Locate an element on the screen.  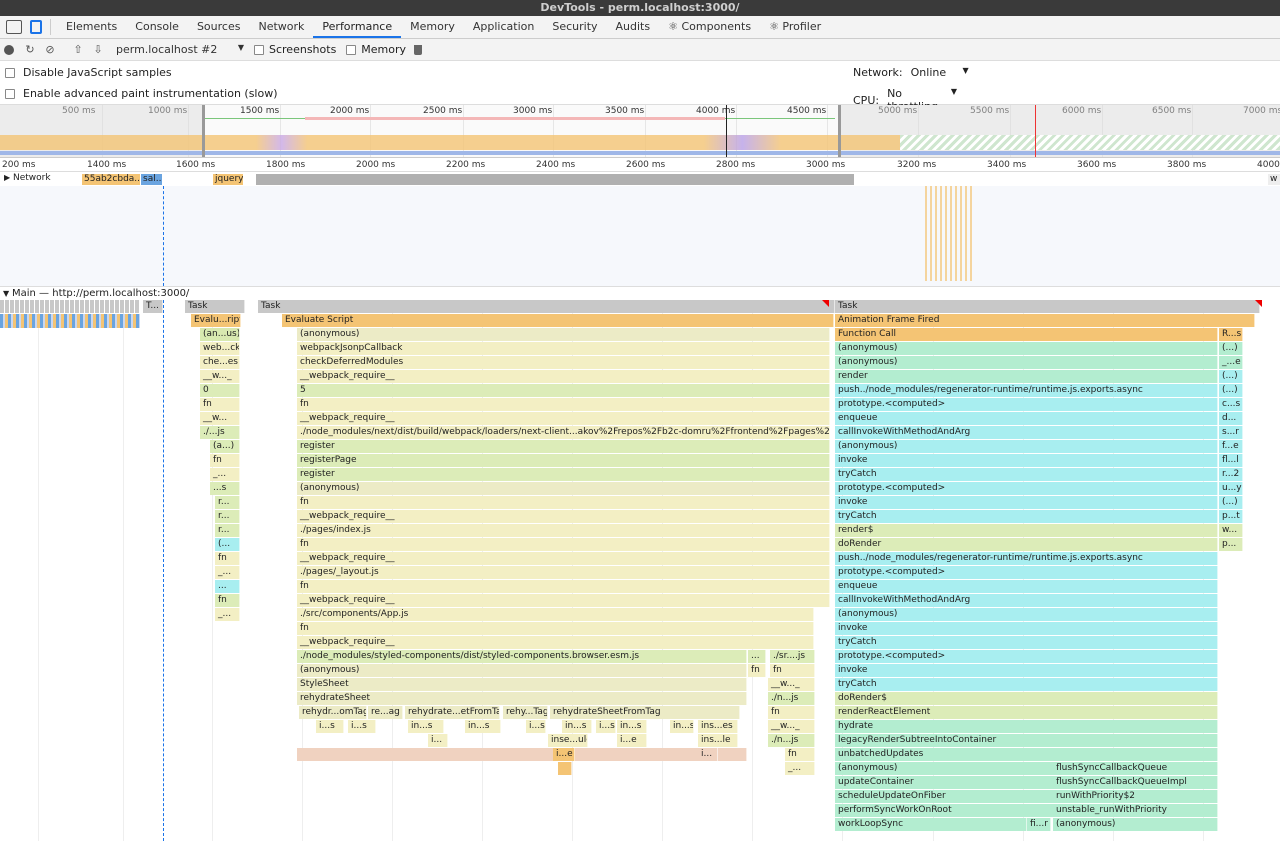
flame-event: webpackJsonpCallback is located at coordinates (563, 348).